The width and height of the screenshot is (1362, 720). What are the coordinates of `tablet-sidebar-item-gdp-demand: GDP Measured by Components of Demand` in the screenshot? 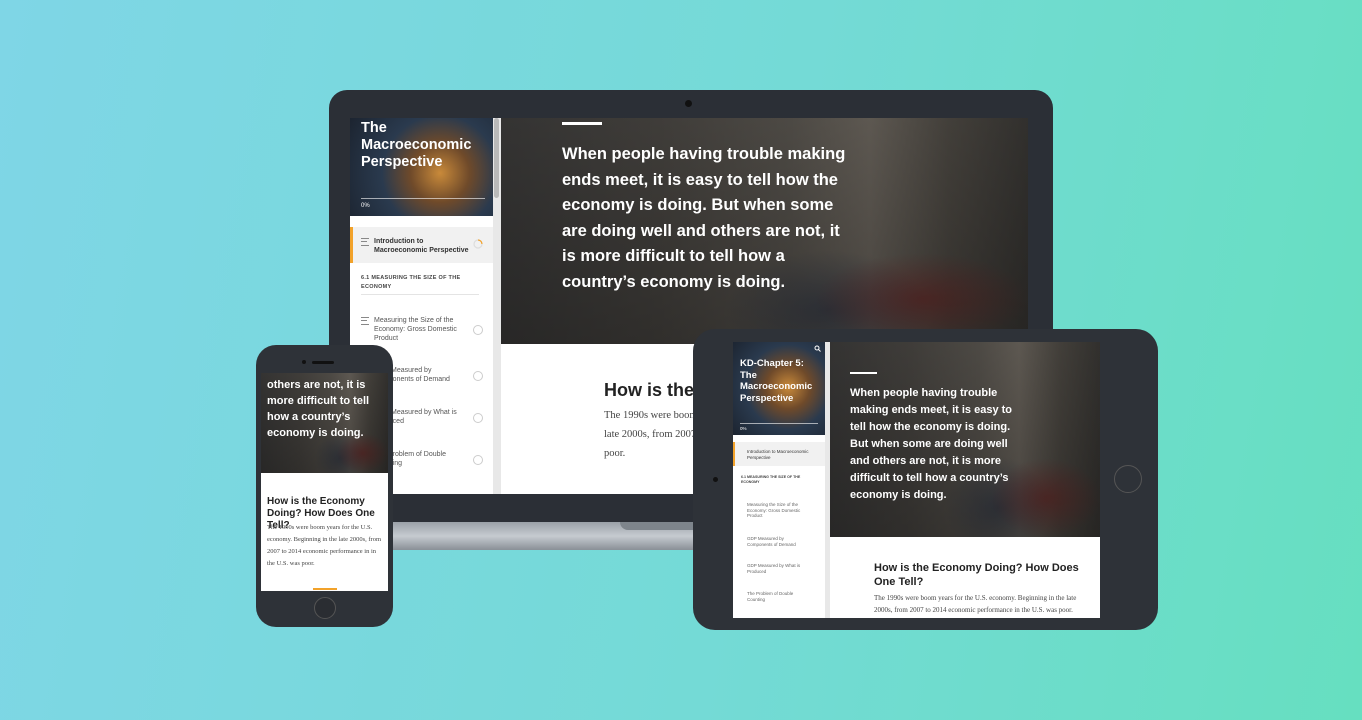 It's located at (777, 541).